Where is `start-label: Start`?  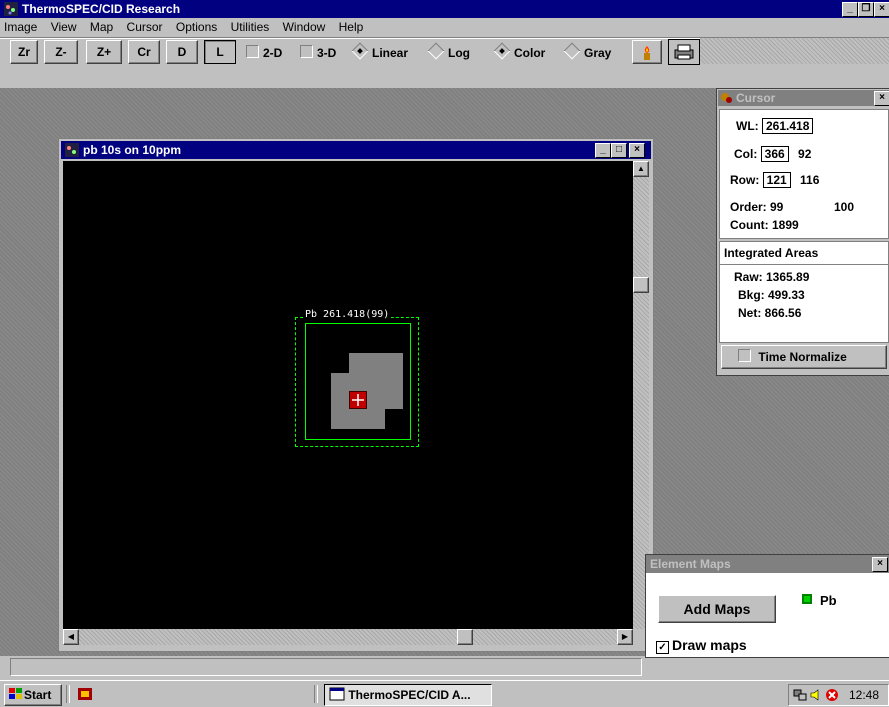
start-label: Start is located at coordinates (38, 695).